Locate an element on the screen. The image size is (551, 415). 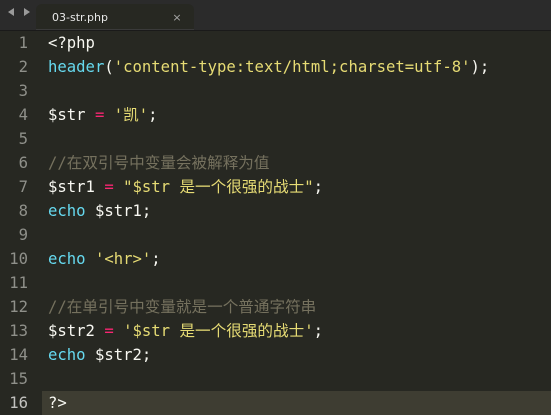
triangle-right-icon is located at coordinates (27, 12).